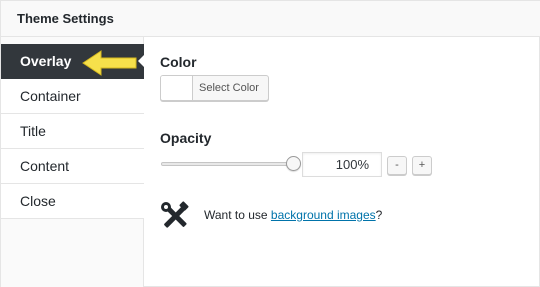  Describe the element at coordinates (72, 201) in the screenshot. I see `tab-close: Close` at that location.